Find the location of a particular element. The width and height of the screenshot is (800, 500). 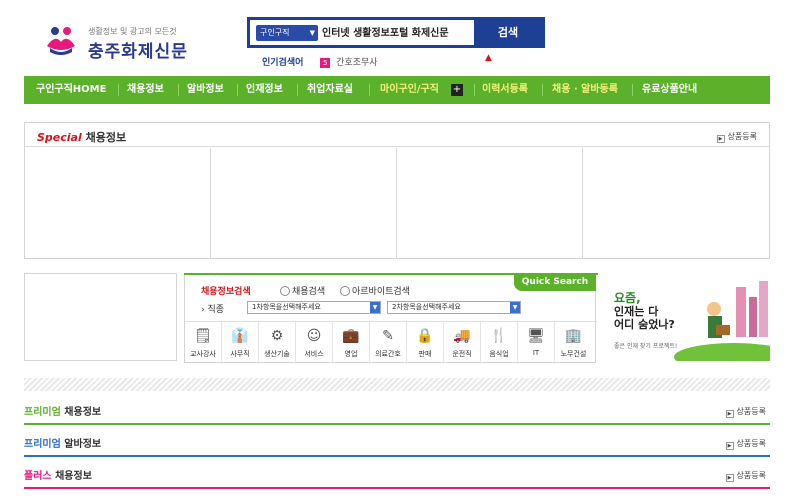

search-category-select: 구인구직 ▼ is located at coordinates (287, 33).